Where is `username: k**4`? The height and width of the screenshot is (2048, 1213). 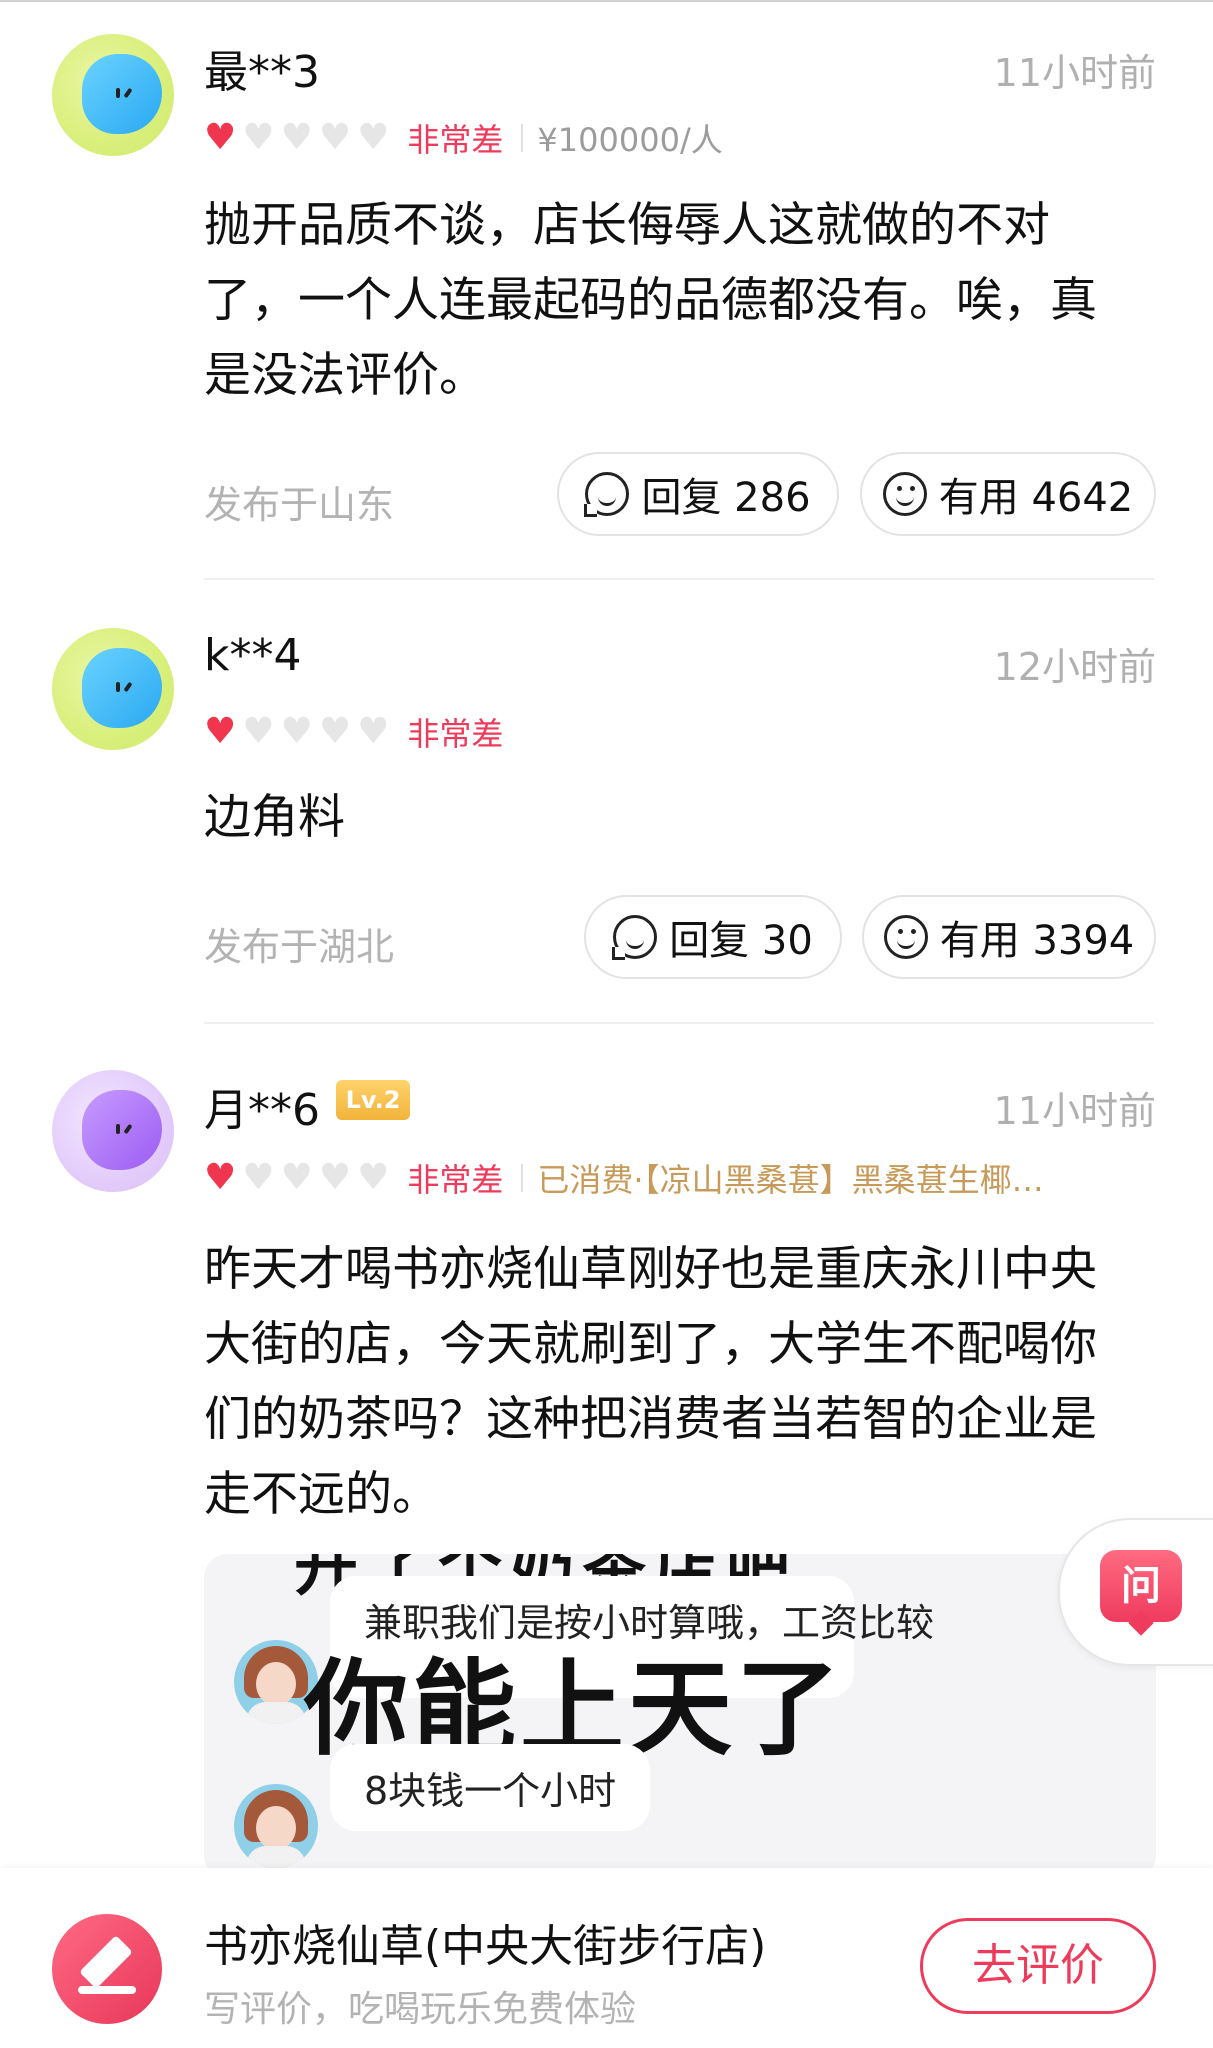 username: k**4 is located at coordinates (252, 655).